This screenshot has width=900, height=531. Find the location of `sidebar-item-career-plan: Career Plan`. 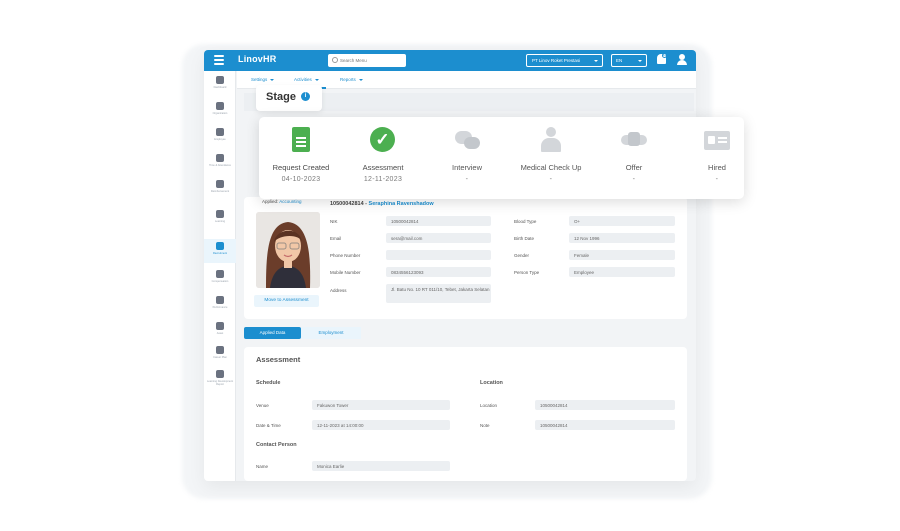

sidebar-item-career-plan: Career Plan is located at coordinates (220, 355).